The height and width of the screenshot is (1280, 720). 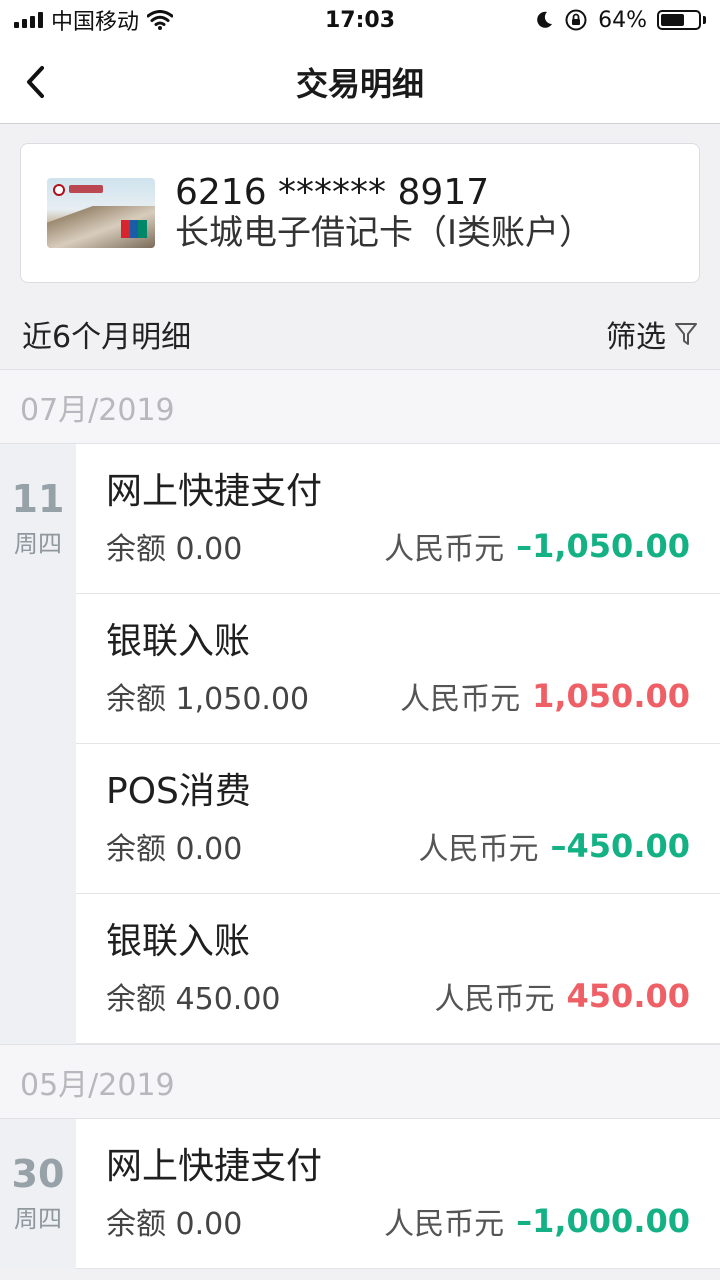 I want to click on battery-percent: 64%, so click(x=622, y=20).